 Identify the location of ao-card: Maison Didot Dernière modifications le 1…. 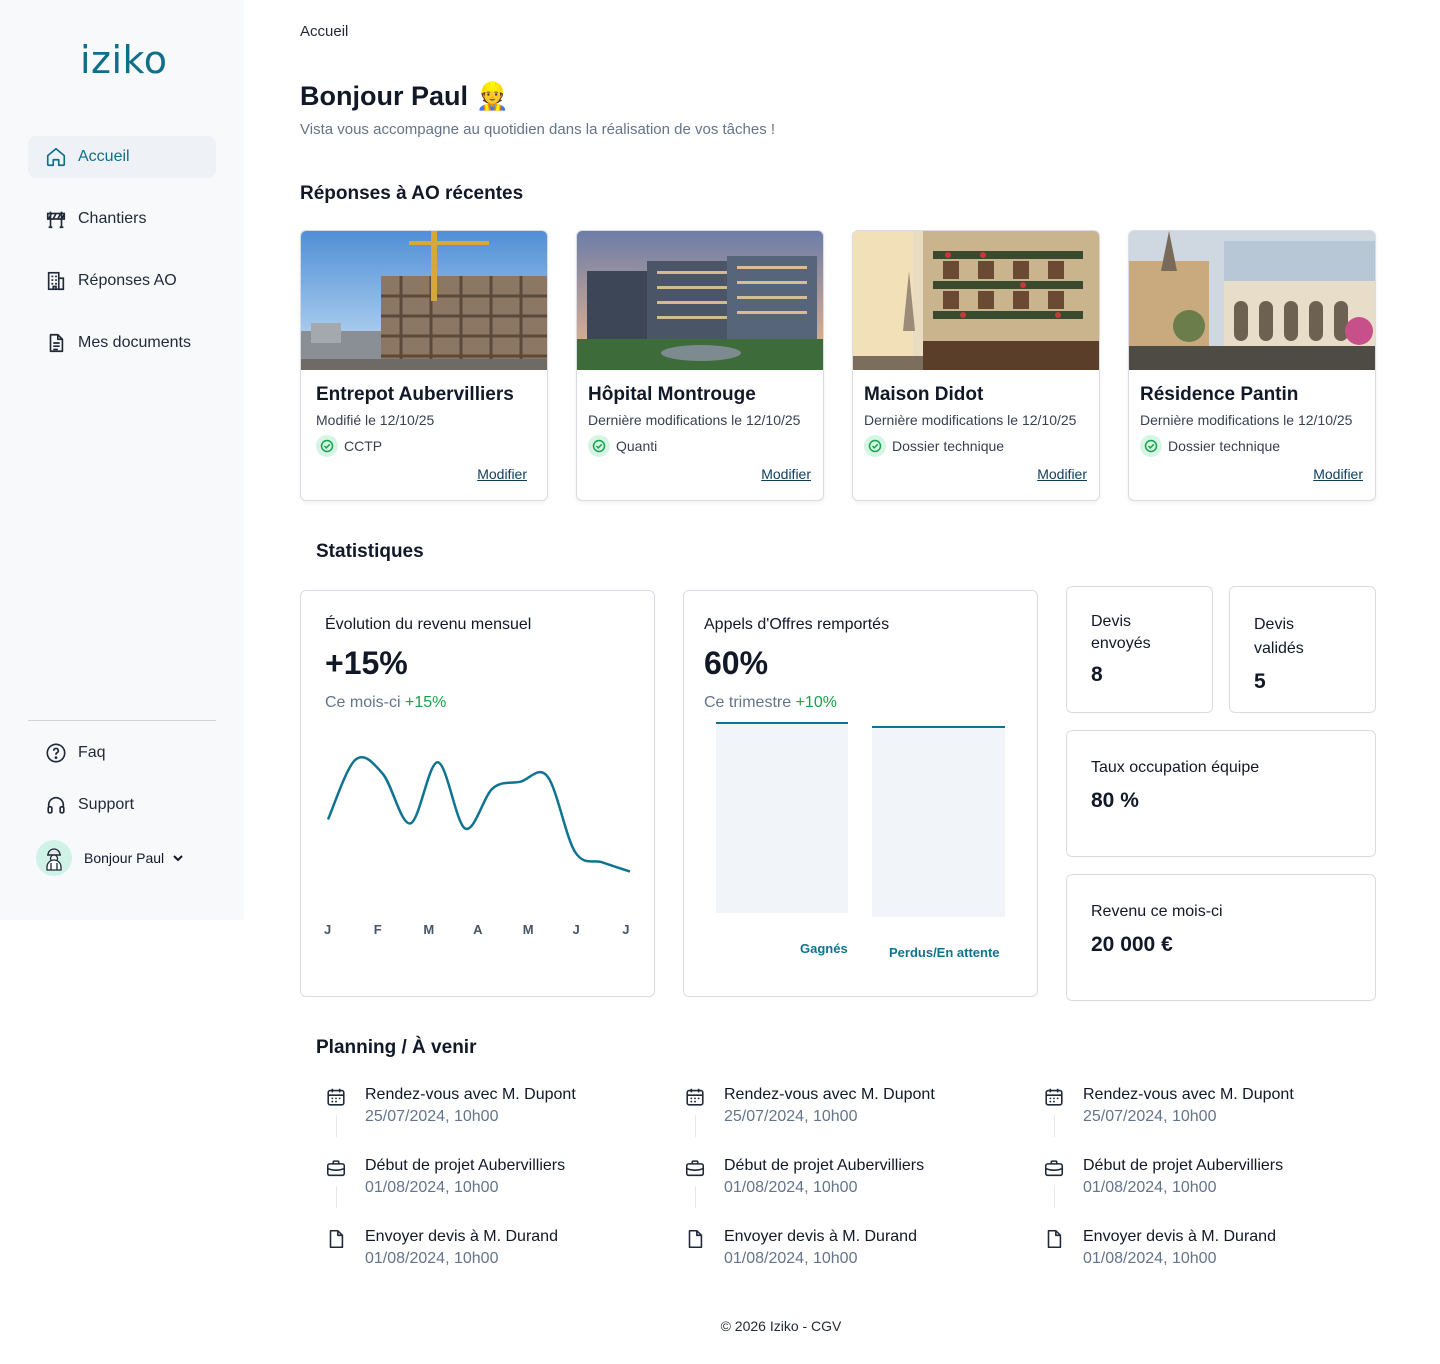
(976, 365).